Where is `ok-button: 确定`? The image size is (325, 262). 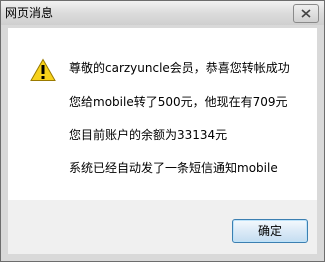 ok-button: 确定 is located at coordinates (270, 231).